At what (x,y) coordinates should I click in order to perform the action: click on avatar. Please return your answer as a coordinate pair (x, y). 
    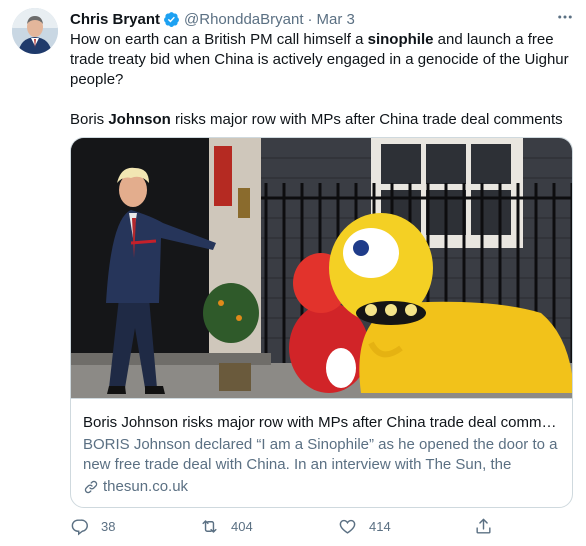
    Looking at the image, I should click on (35, 31).